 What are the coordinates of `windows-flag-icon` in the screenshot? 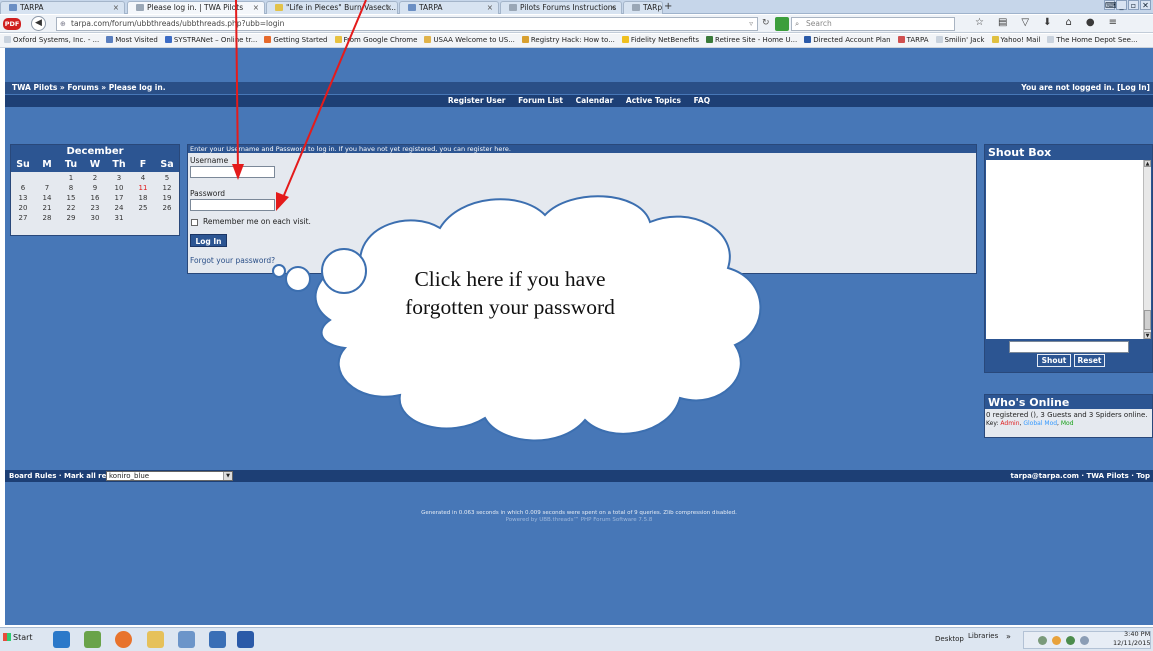 It's located at (7, 637).